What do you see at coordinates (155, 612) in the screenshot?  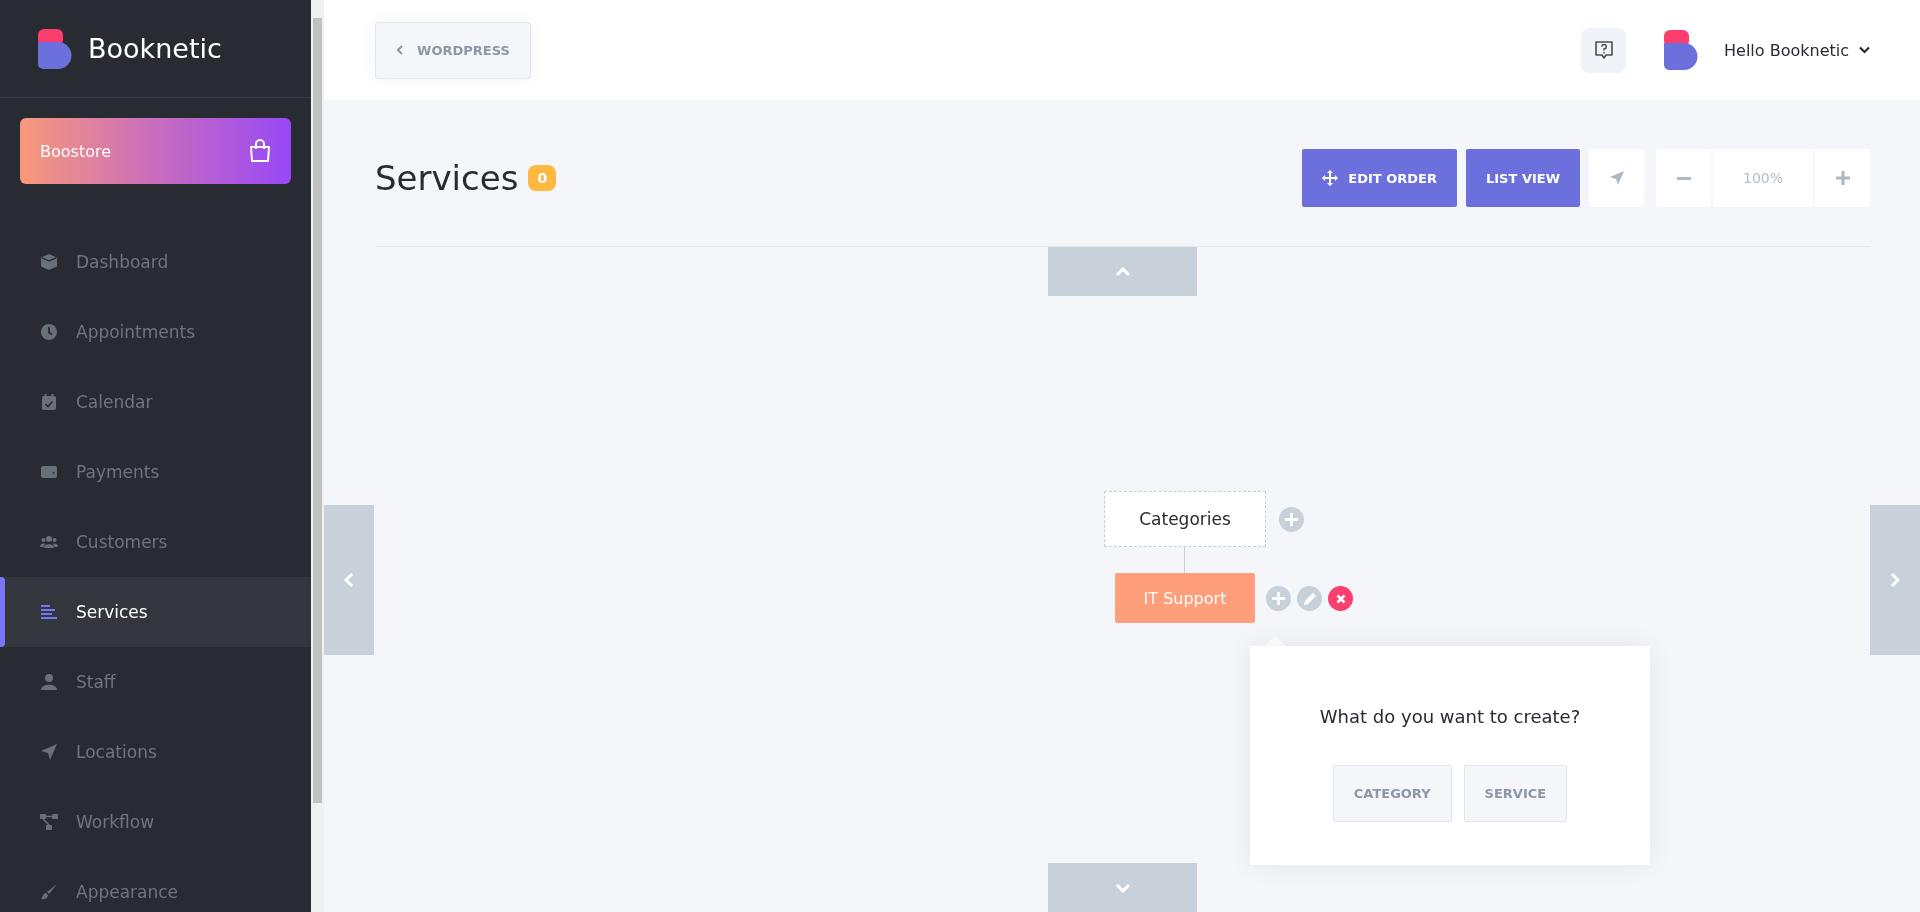 I see `sidebar-item: Services` at bounding box center [155, 612].